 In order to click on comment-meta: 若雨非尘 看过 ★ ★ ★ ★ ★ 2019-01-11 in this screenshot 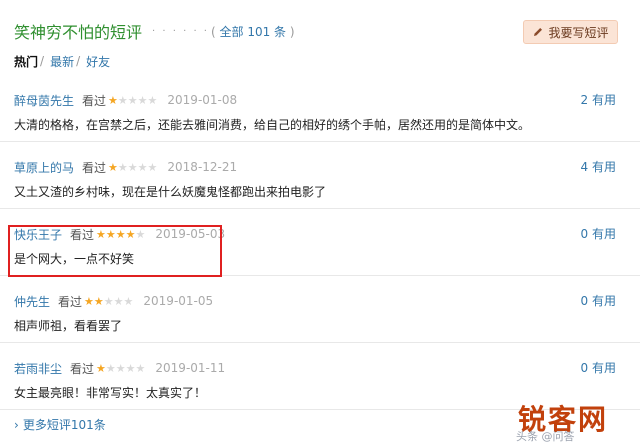, I will do `click(119, 368)`.